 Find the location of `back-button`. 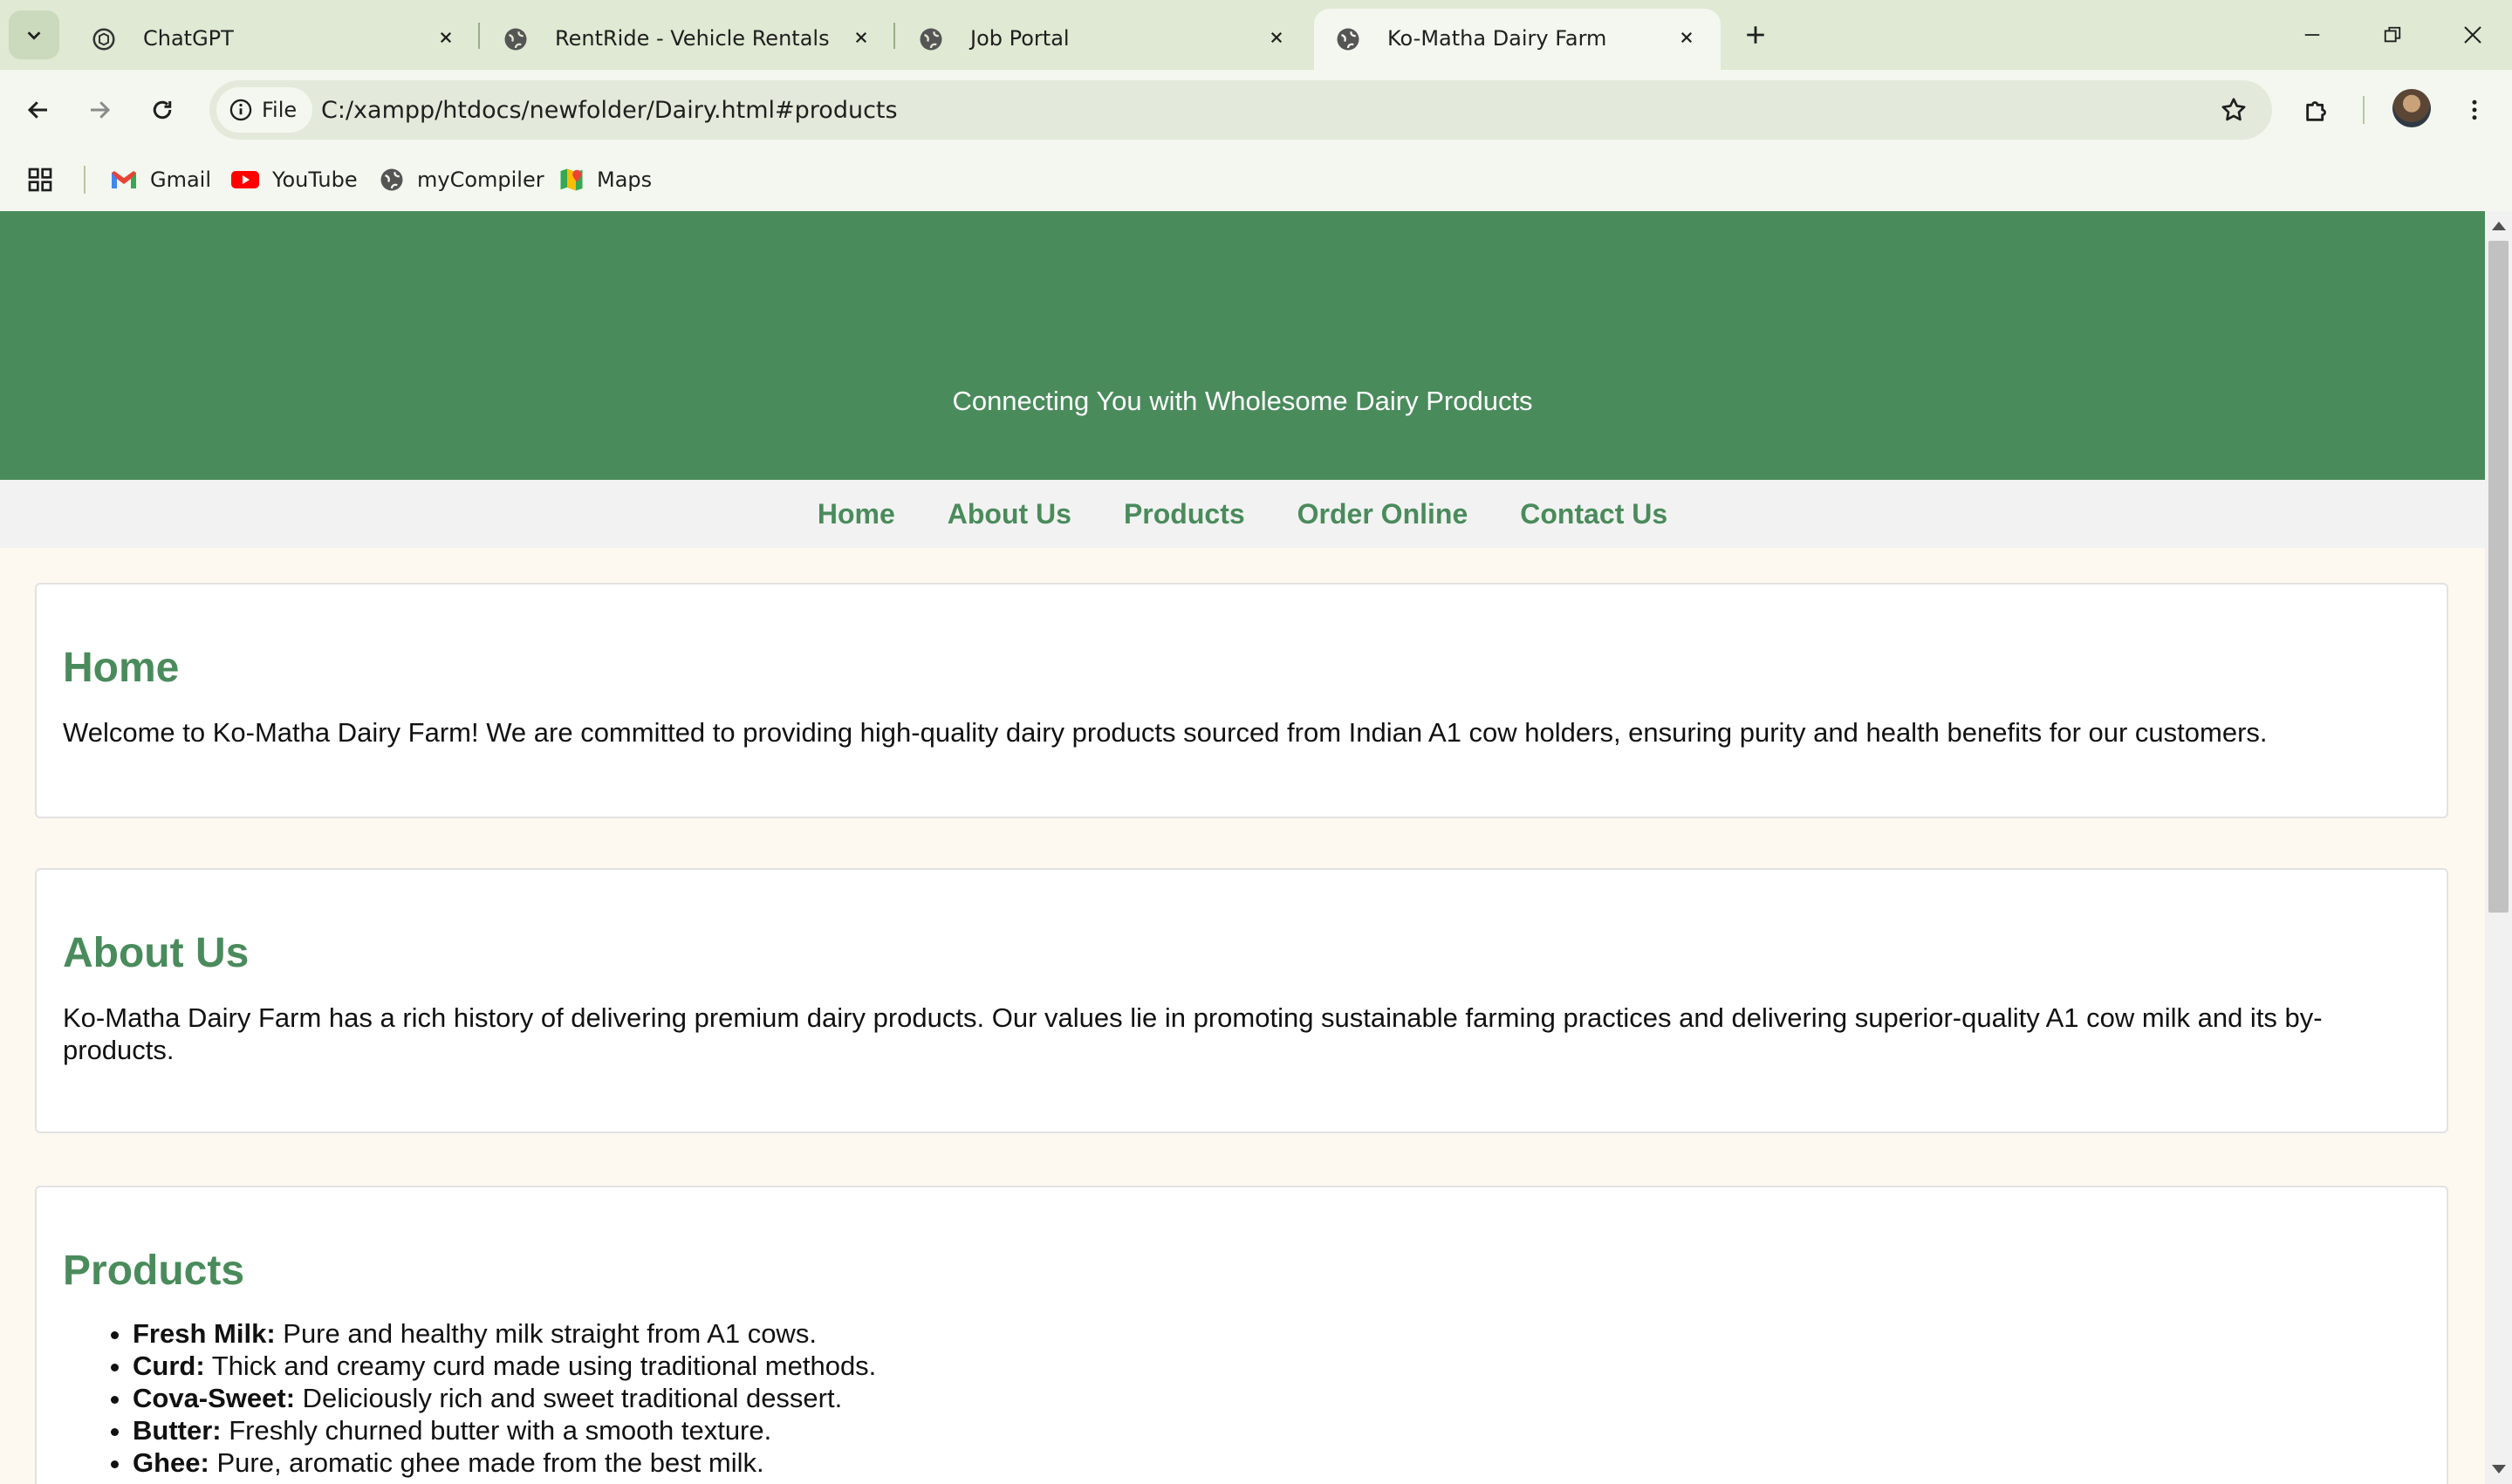

back-button is located at coordinates (38, 110).